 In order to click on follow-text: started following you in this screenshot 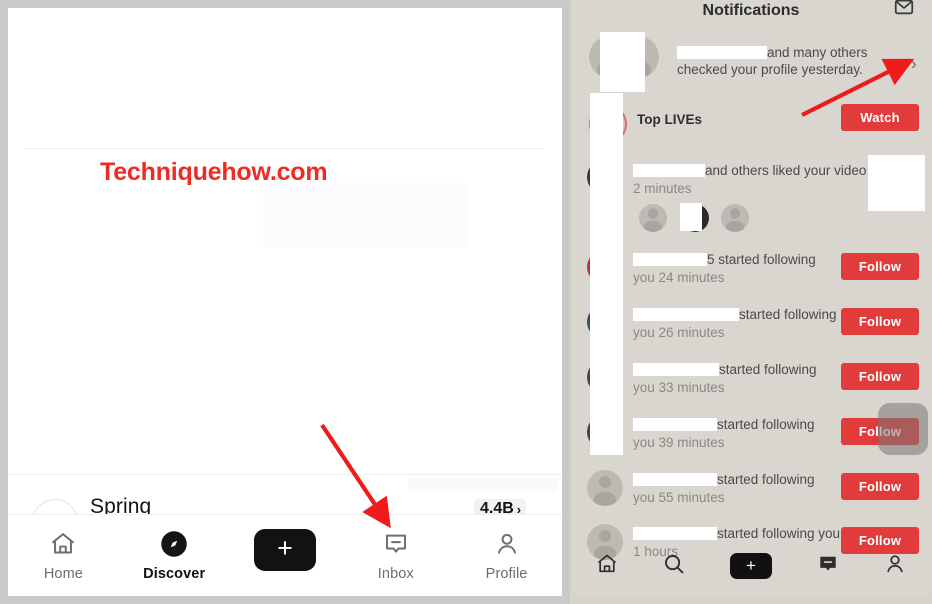, I will do `click(736, 533)`.